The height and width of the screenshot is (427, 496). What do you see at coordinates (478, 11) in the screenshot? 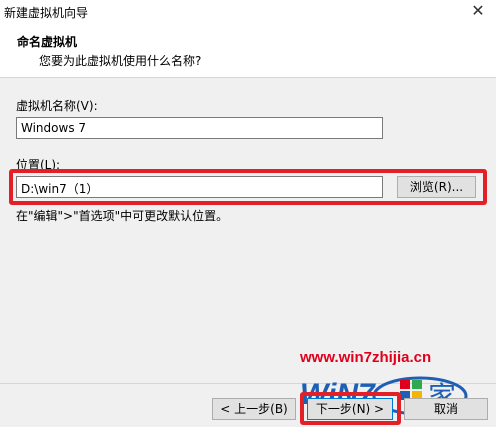
I see `close-icon: ✕` at bounding box center [478, 11].